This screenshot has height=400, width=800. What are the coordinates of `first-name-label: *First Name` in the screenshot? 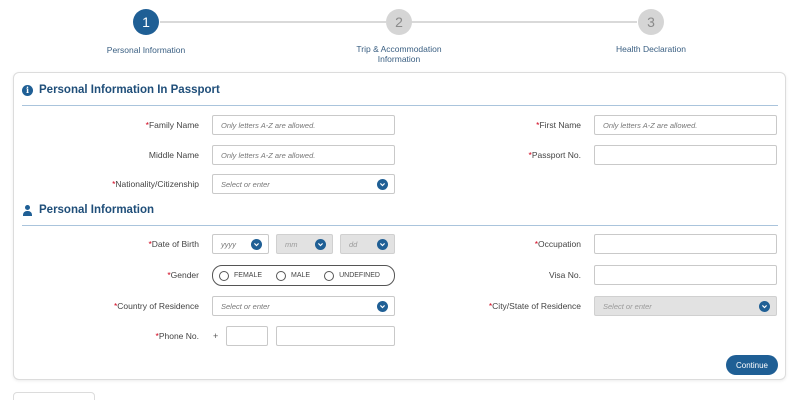 It's located at (527, 125).